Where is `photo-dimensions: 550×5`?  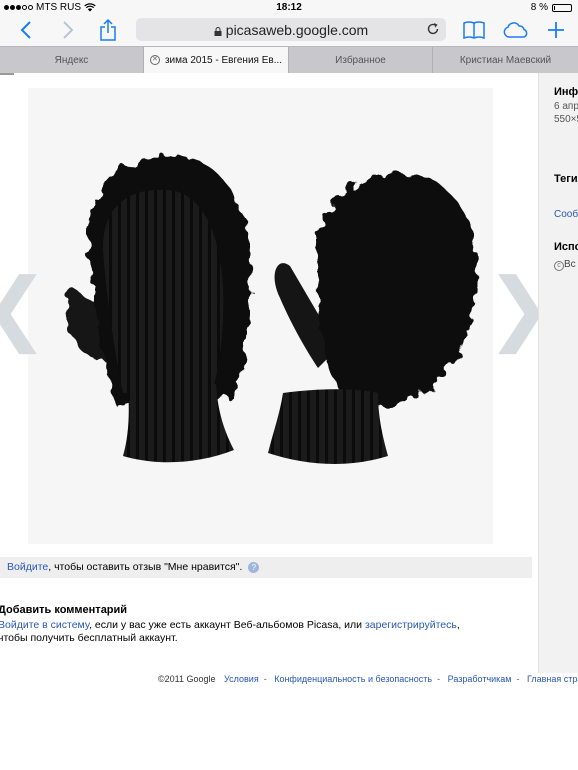 photo-dimensions: 550×5 is located at coordinates (566, 119).